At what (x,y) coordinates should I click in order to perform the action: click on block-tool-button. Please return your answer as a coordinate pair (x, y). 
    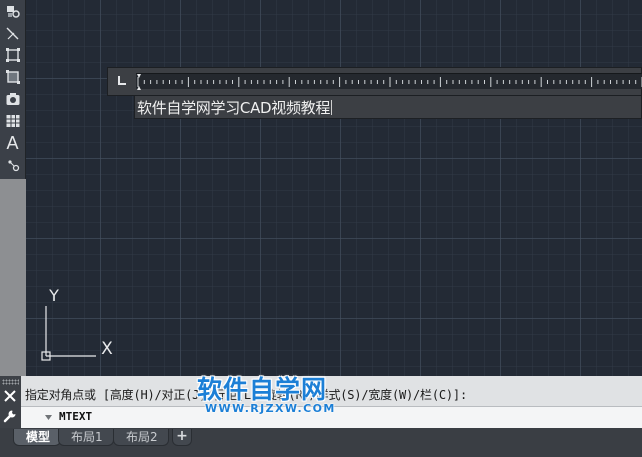
    Looking at the image, I should click on (12, 11).